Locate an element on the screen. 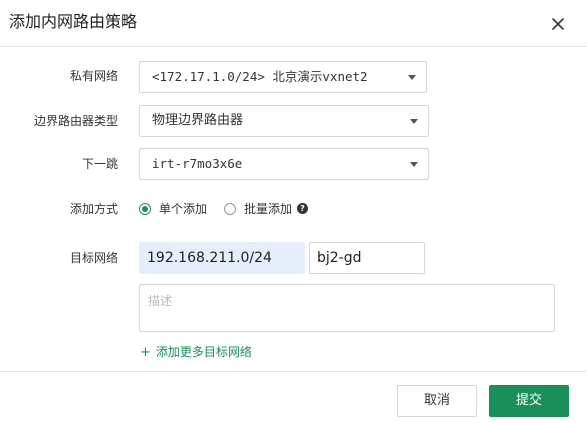 The height and width of the screenshot is (423, 586). question-circle-icon: ? is located at coordinates (302, 208).